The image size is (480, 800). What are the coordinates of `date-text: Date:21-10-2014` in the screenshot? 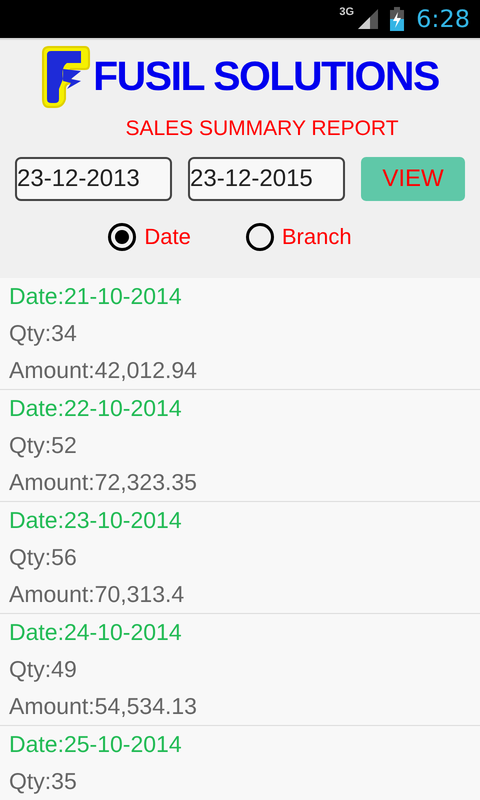 It's located at (96, 296).